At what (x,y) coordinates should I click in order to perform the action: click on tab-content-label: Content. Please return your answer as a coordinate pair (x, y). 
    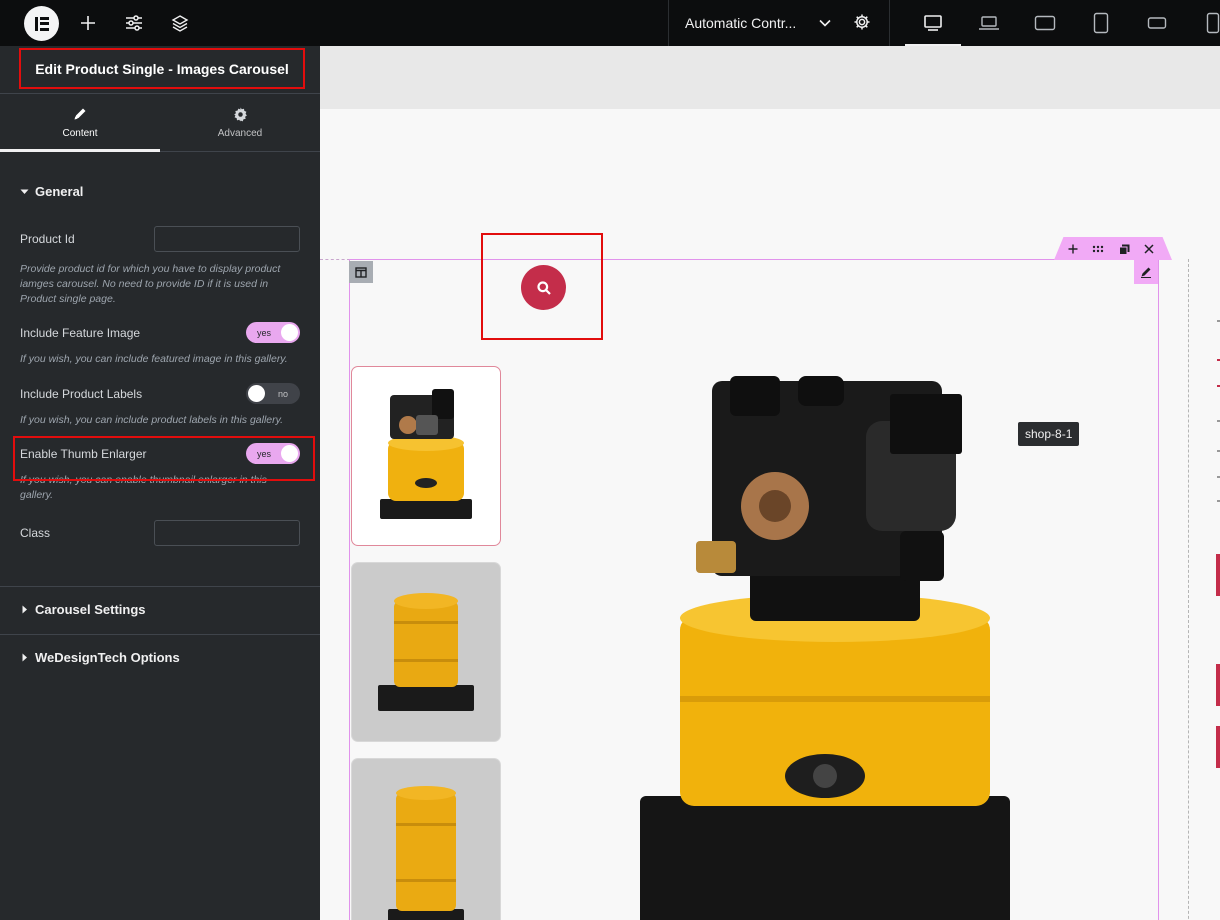
    Looking at the image, I should click on (80, 133).